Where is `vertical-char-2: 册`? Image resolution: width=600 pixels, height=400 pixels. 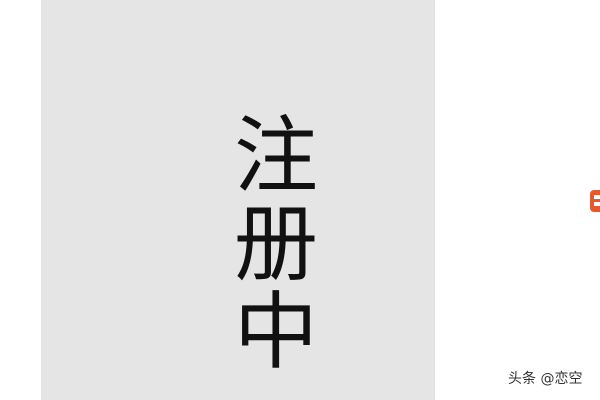 vertical-char-2: 册 is located at coordinates (275, 244).